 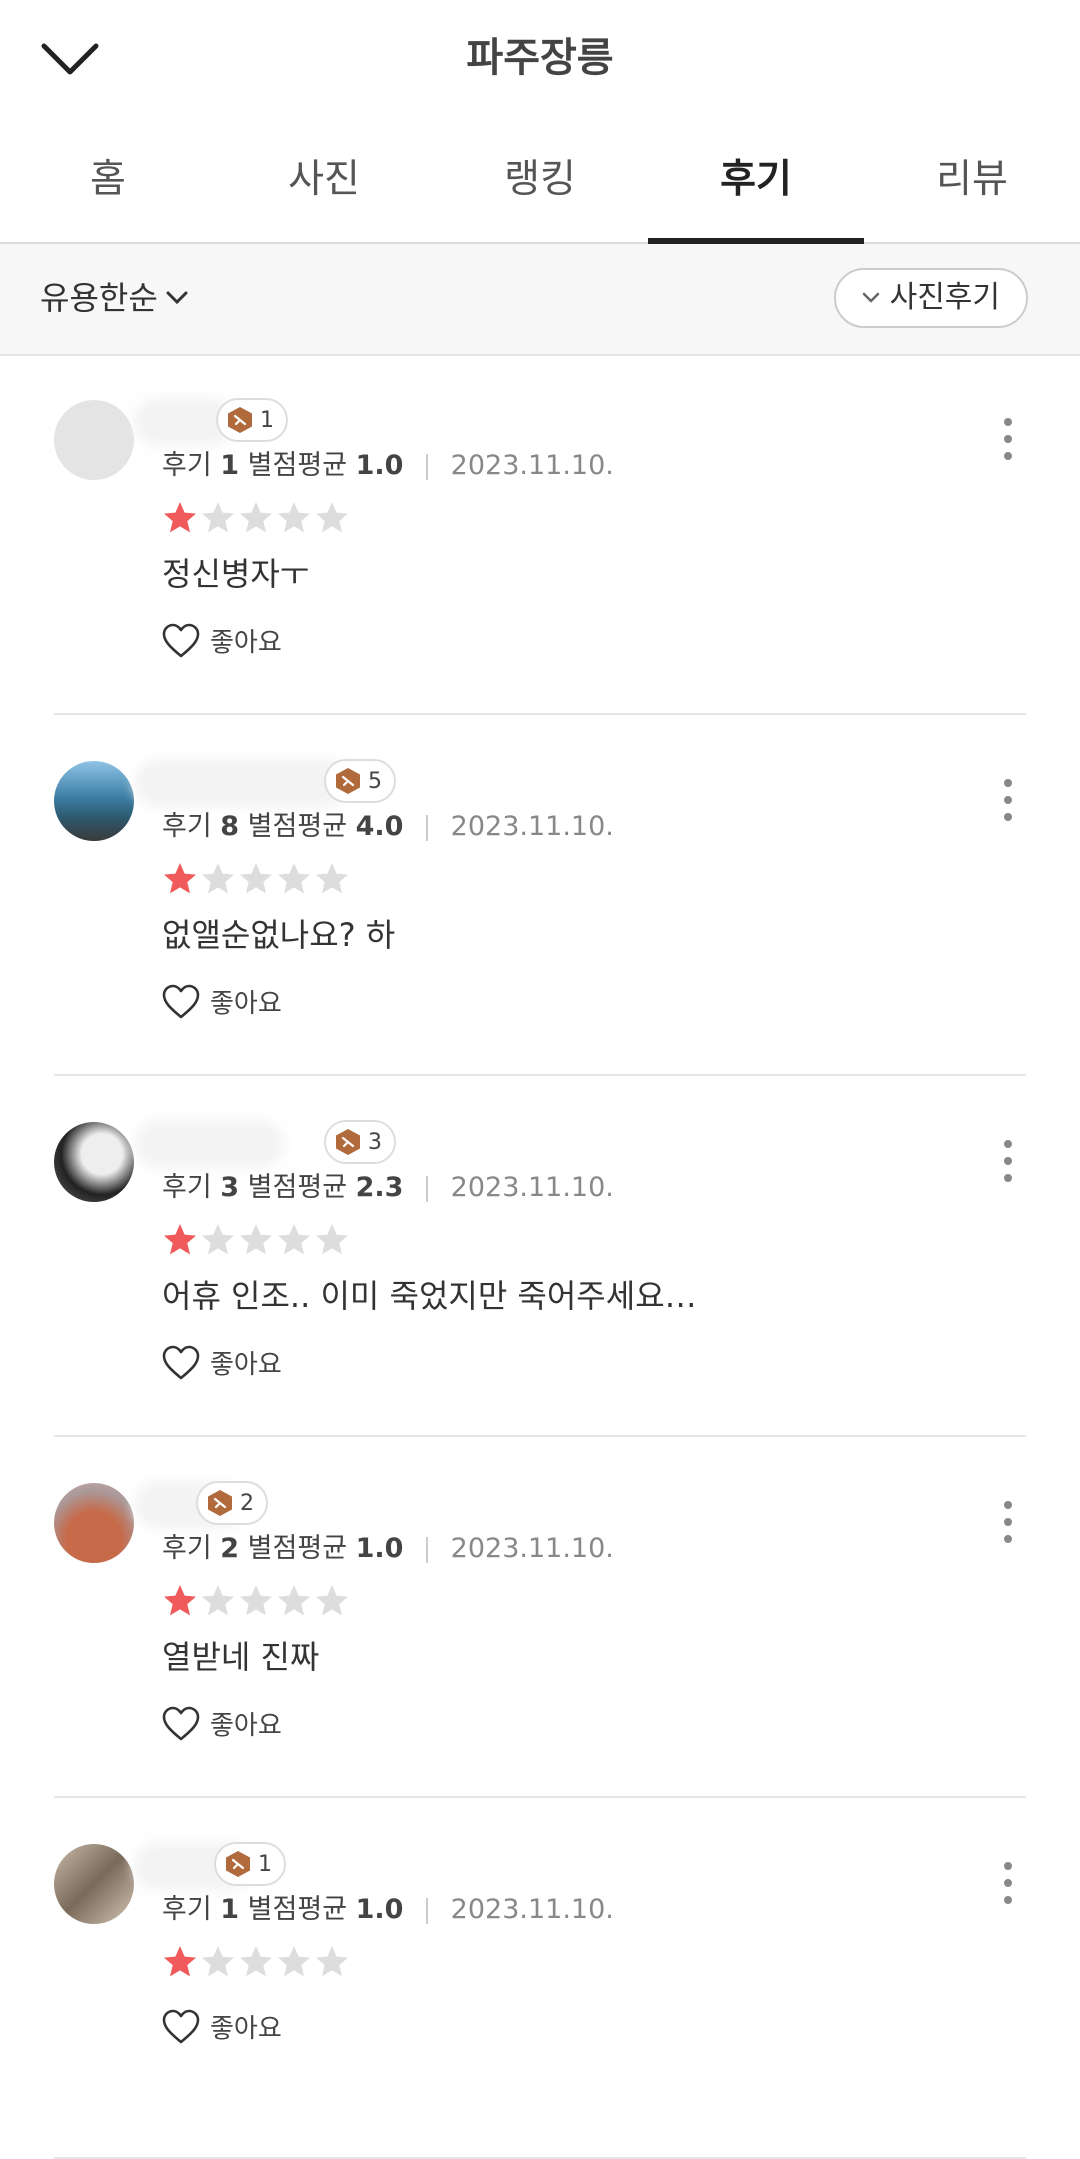 I want to click on user-level-value: 2, so click(x=247, y=1503).